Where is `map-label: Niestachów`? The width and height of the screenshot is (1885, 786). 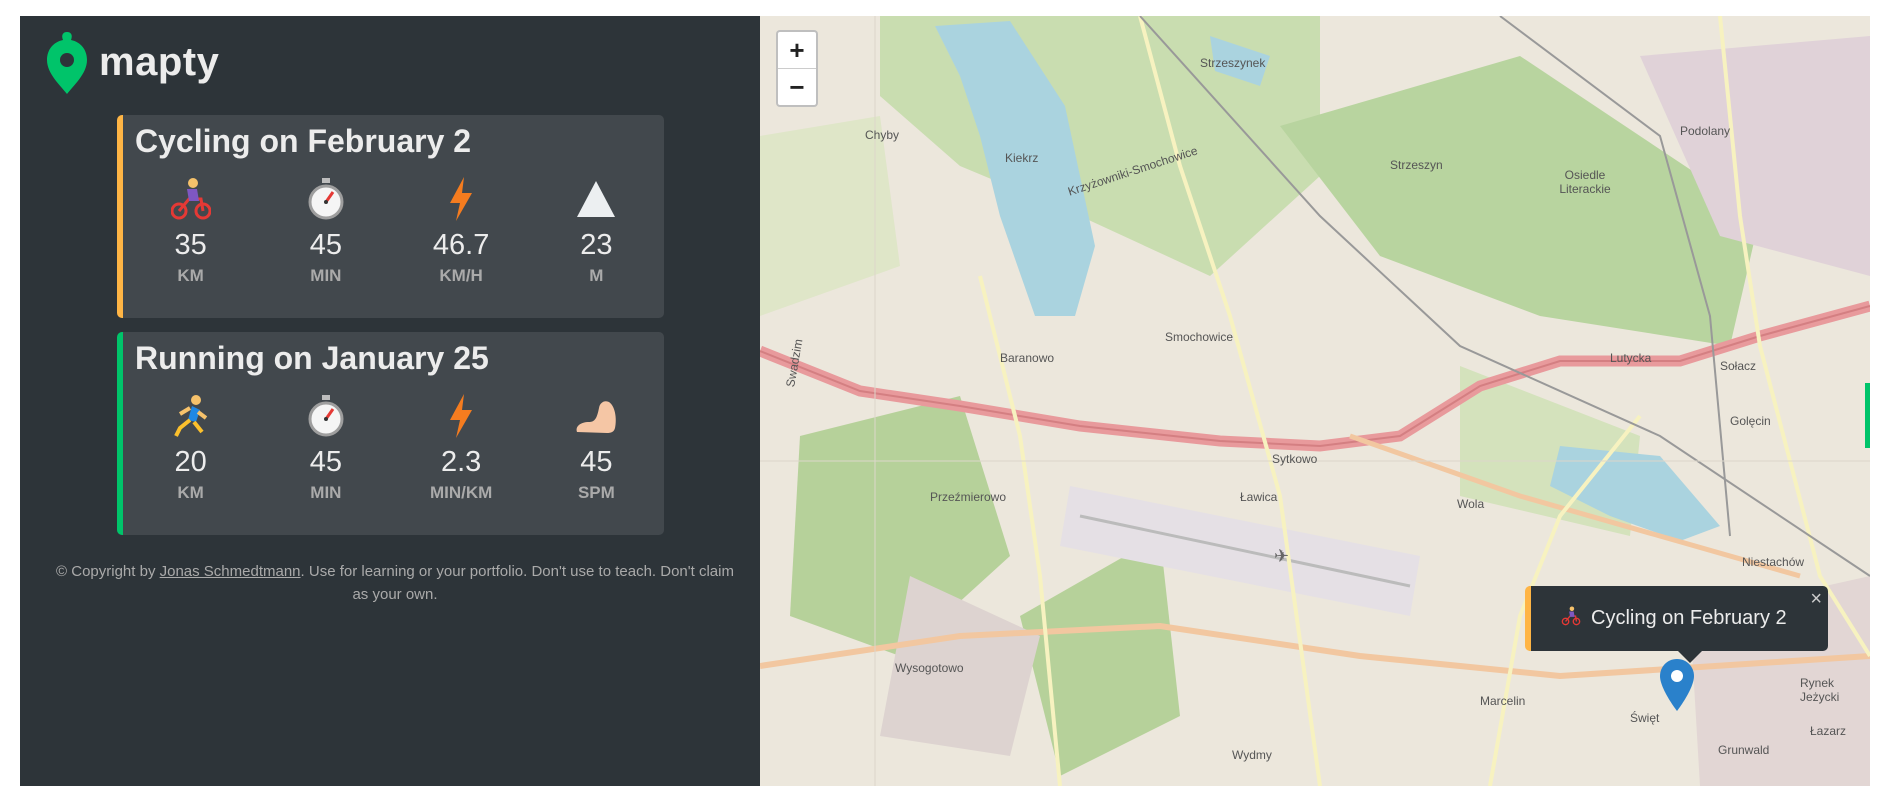 map-label: Niestachów is located at coordinates (1773, 562).